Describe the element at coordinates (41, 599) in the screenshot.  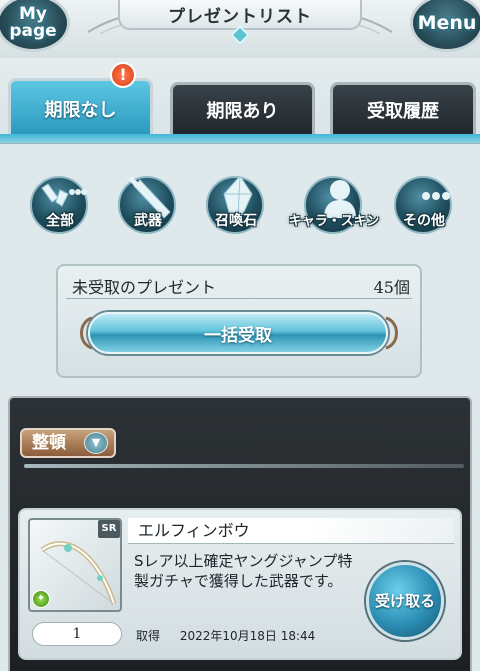
I see `wind-element-icon: ✦` at that location.